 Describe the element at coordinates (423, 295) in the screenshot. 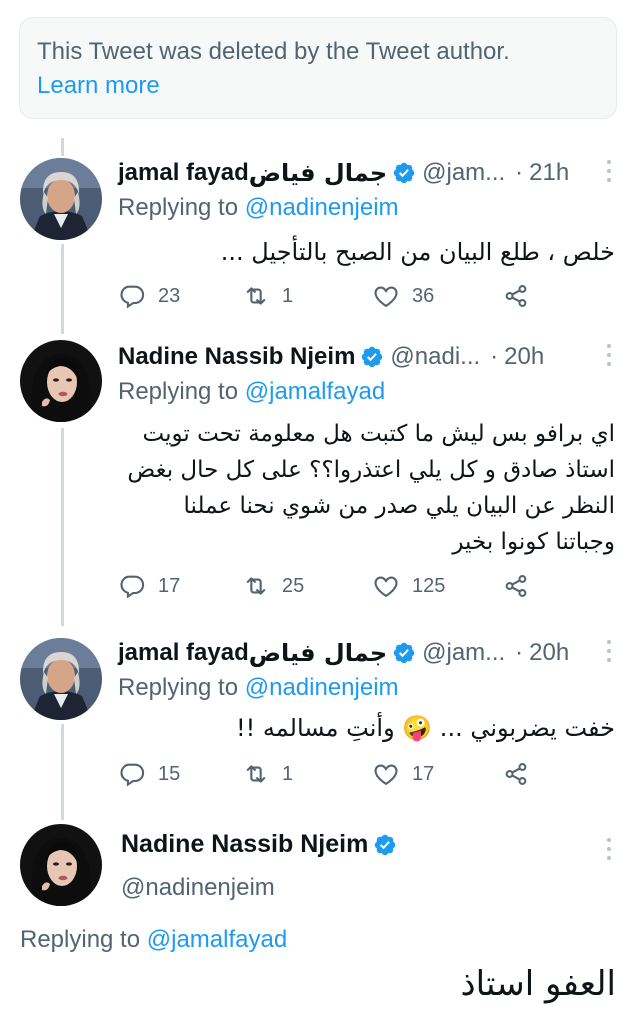

I see `like-count: 36` at that location.